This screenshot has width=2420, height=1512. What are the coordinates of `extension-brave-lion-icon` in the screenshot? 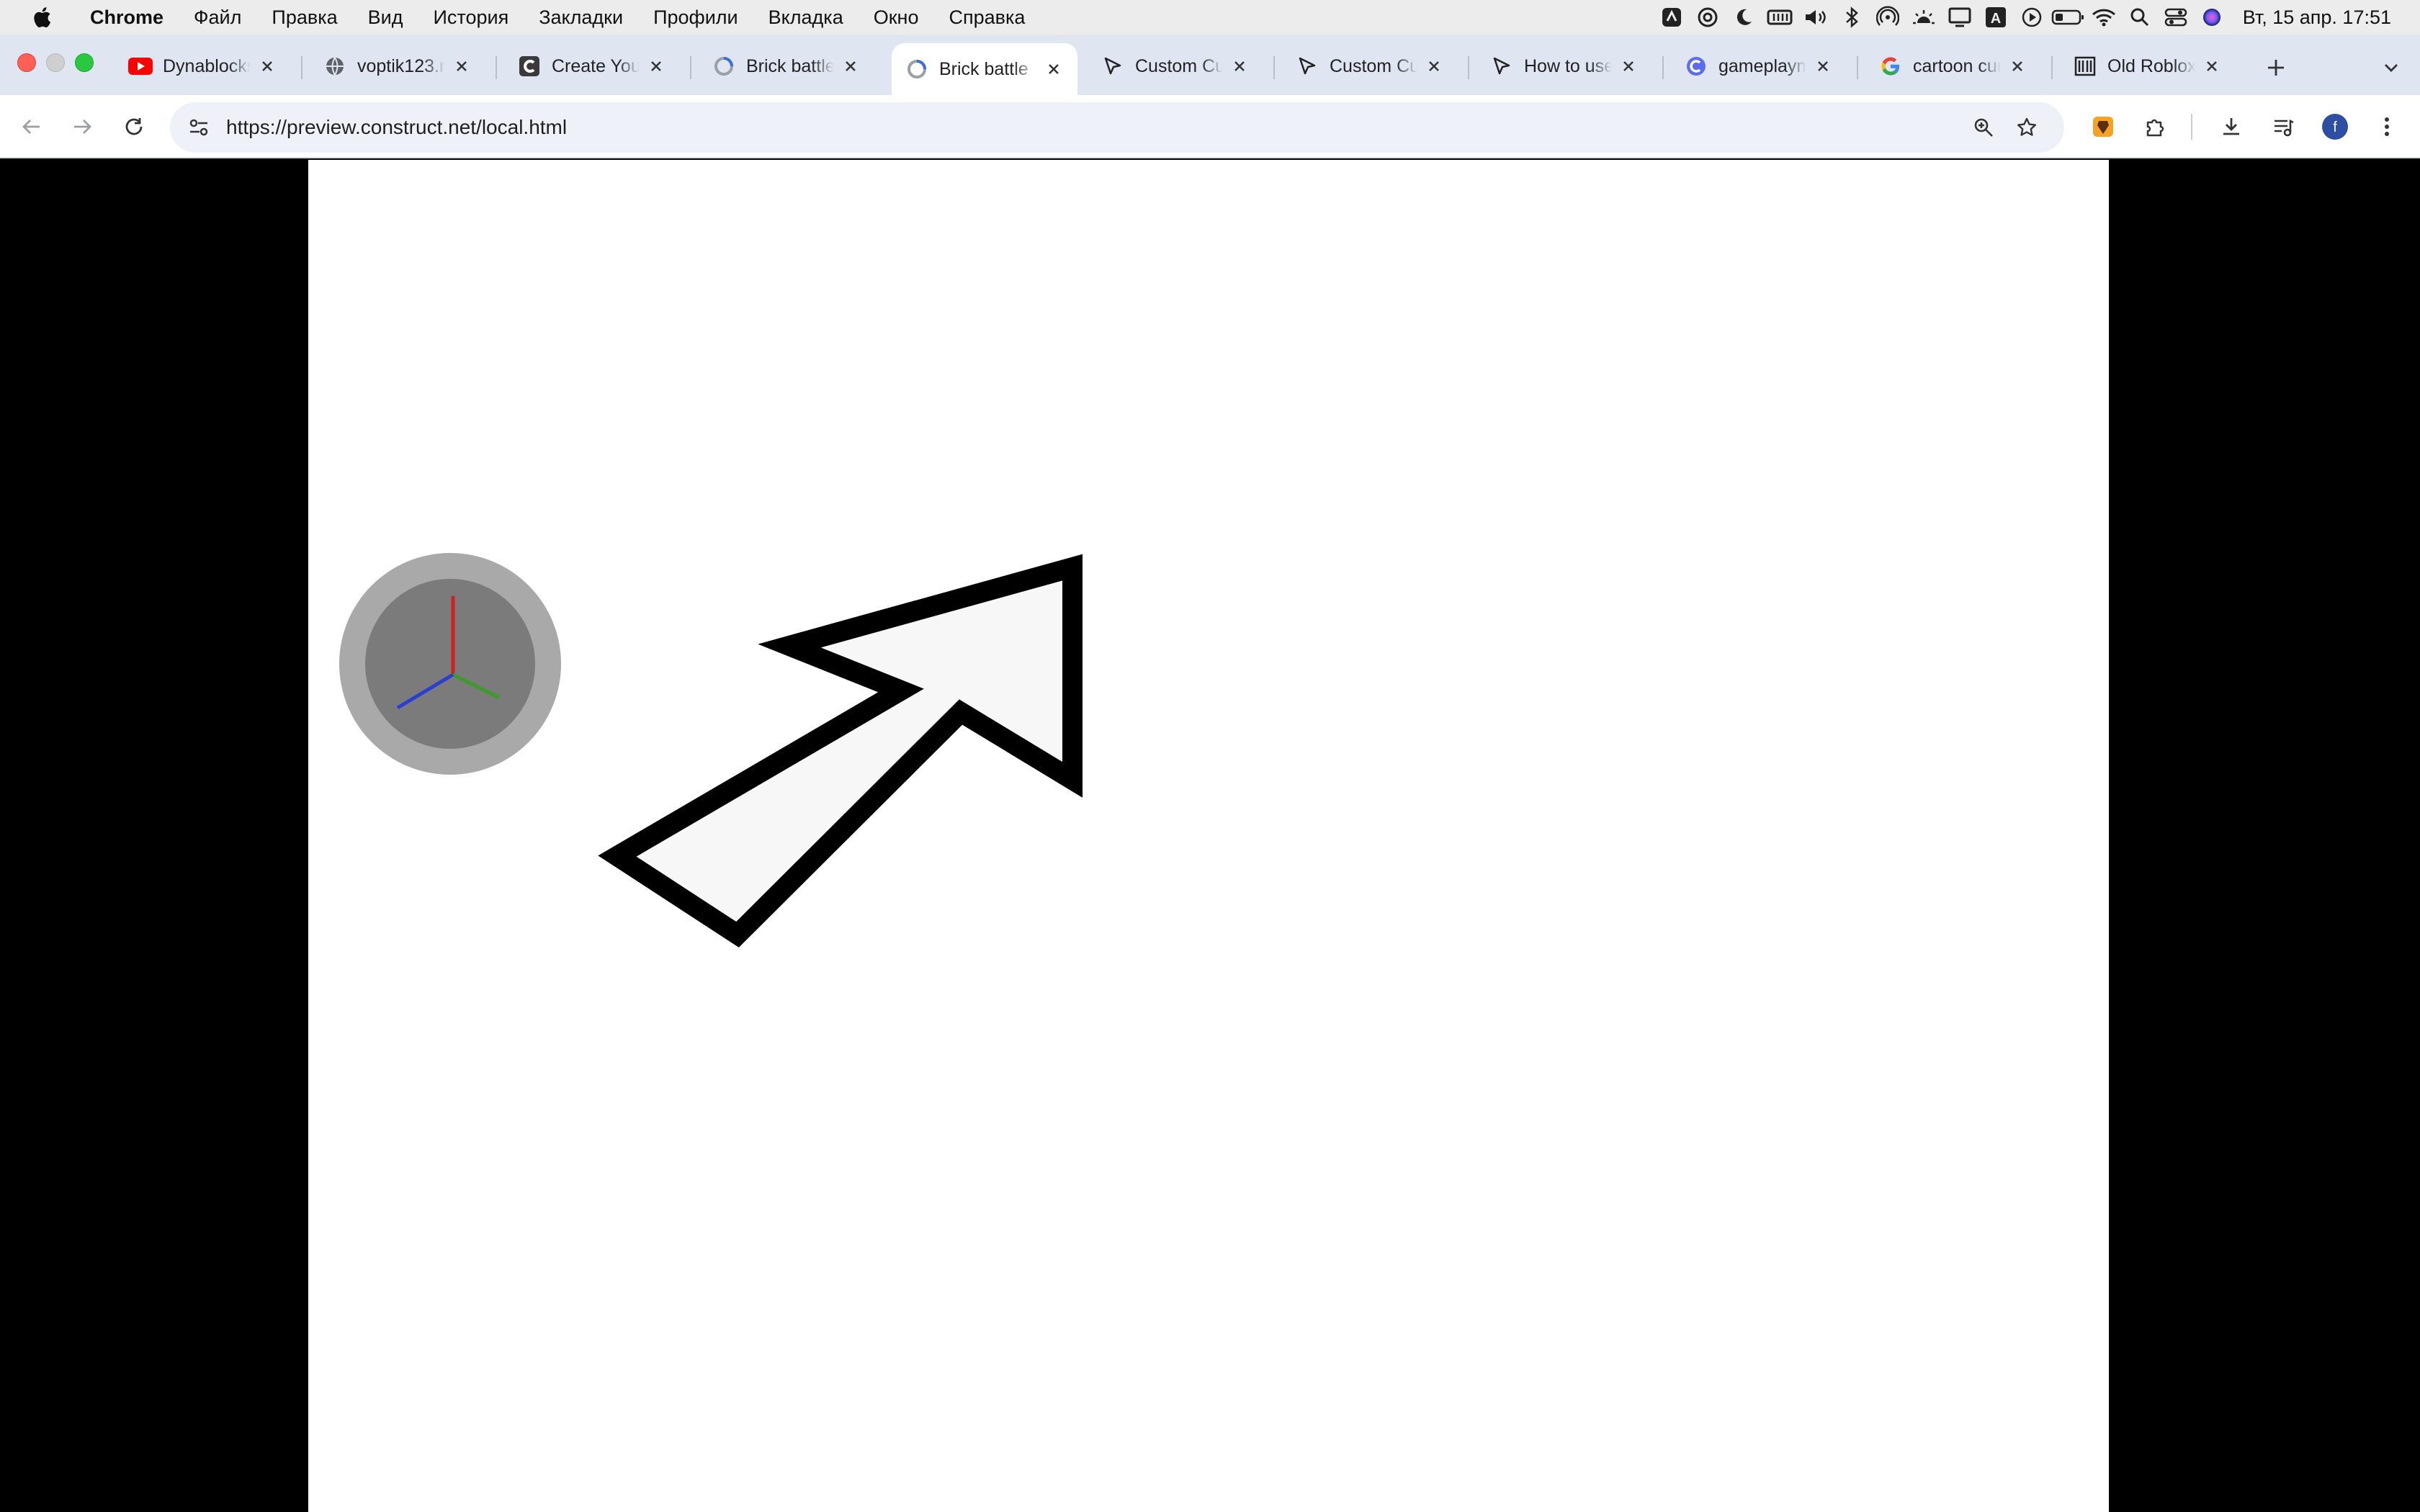 It's located at (2103, 127).